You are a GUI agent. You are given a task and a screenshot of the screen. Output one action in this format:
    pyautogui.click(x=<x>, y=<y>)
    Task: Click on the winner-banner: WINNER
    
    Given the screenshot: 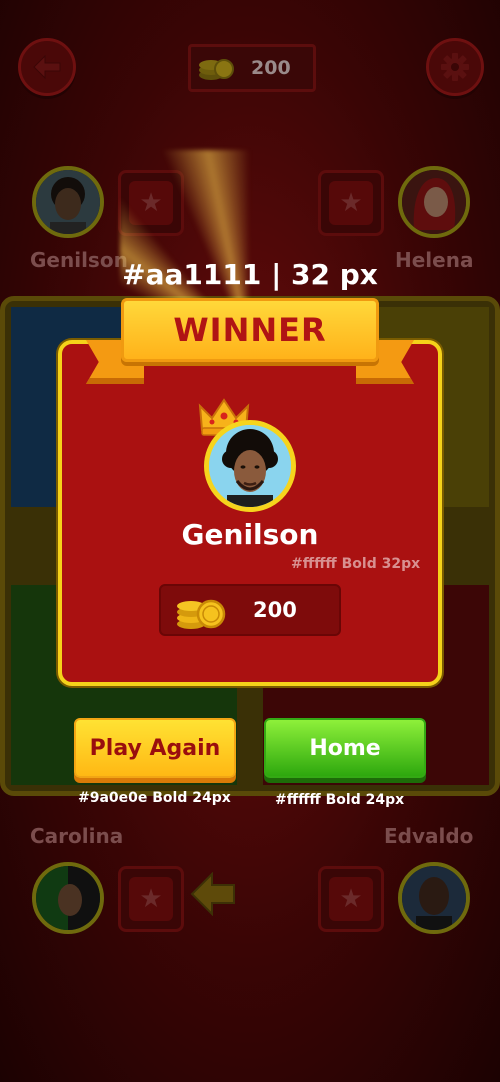 What is the action you would take?
    pyautogui.click(x=250, y=330)
    